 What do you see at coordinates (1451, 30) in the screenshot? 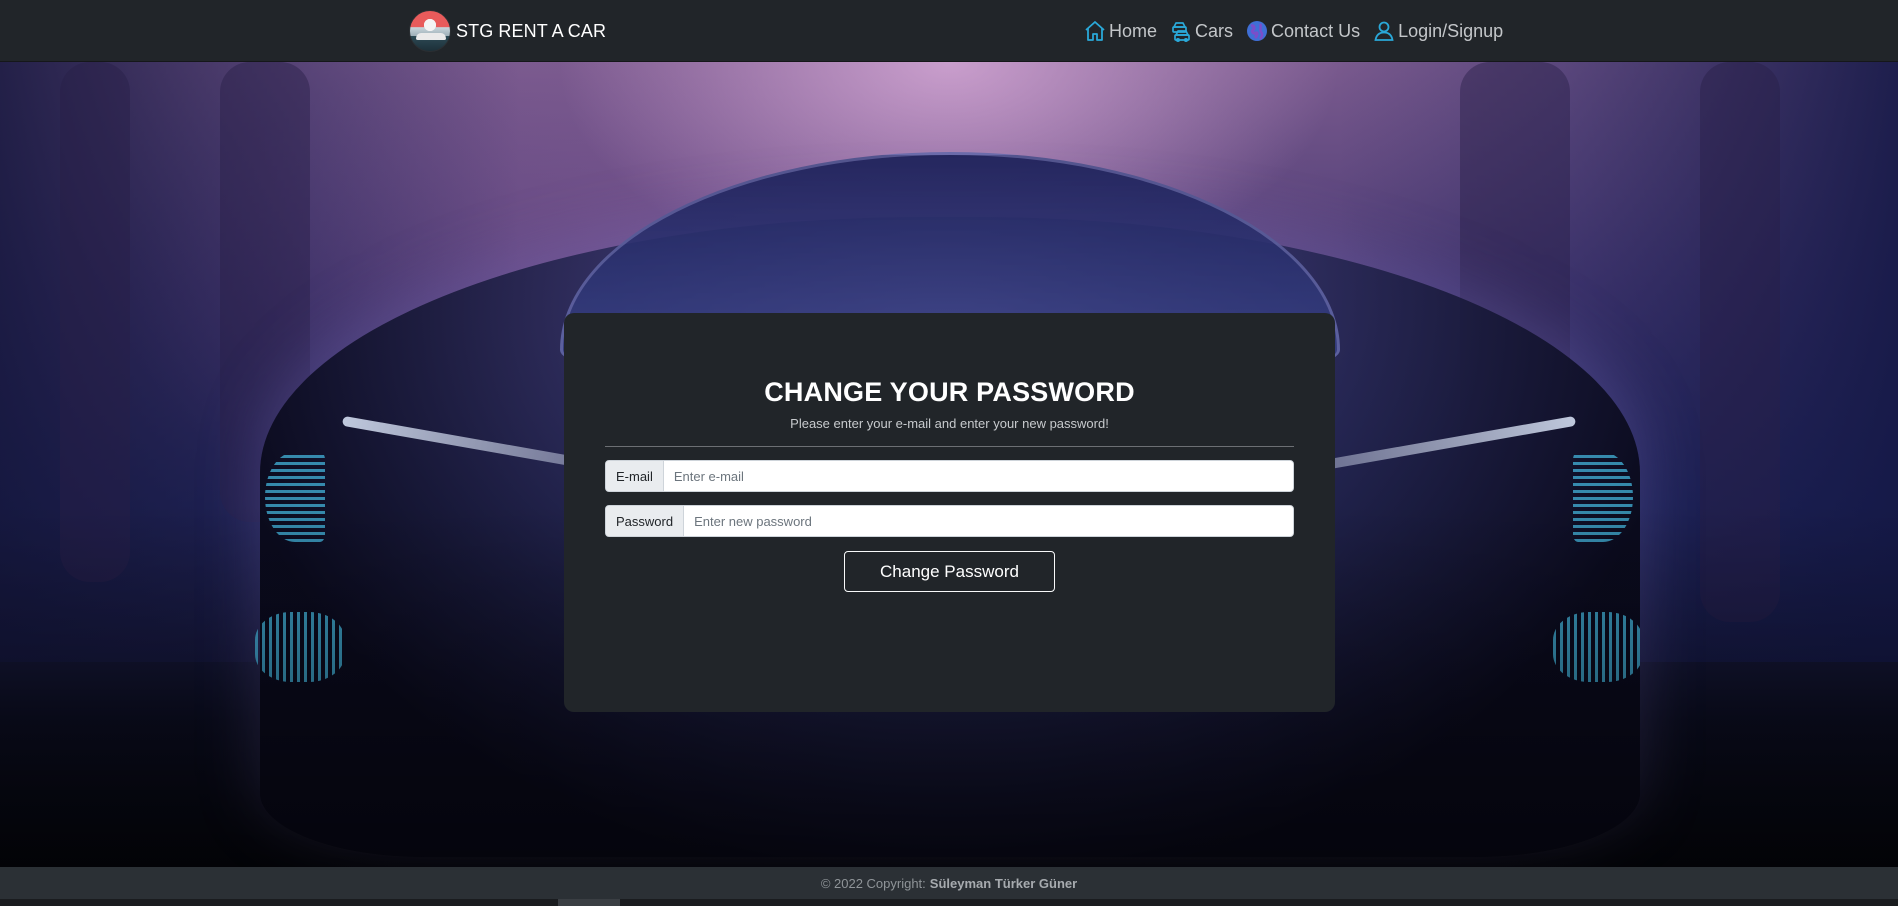
I see `nav-label-login: Login/Signup` at bounding box center [1451, 30].